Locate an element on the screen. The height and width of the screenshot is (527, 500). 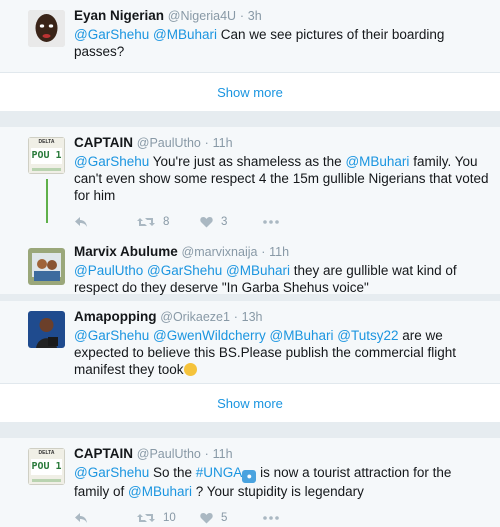
like-count: 5 is located at coordinates (224, 518).